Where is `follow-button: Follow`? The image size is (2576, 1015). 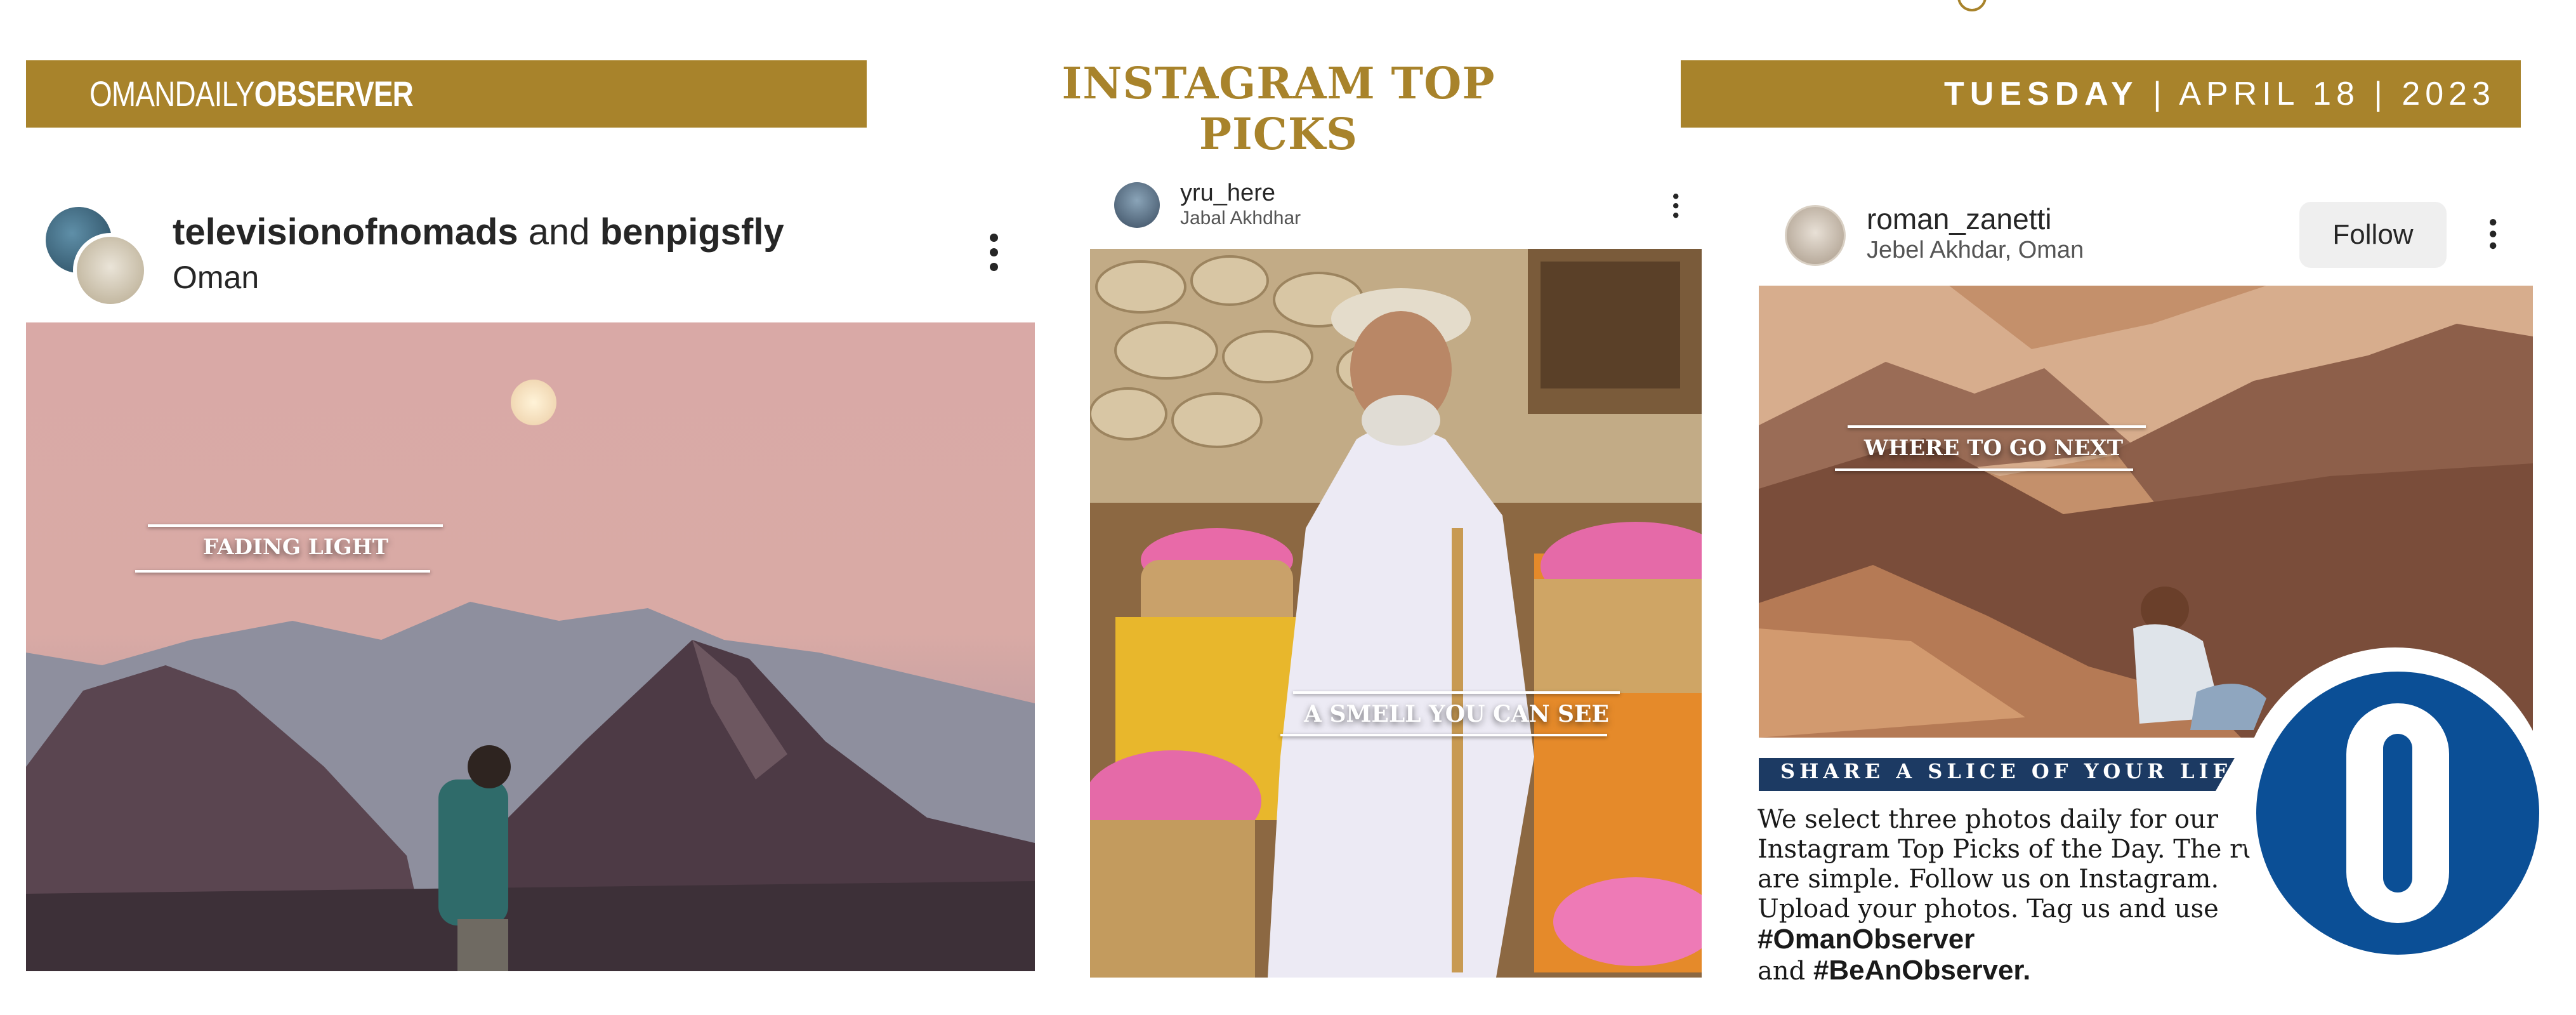 follow-button: Follow is located at coordinates (2373, 235).